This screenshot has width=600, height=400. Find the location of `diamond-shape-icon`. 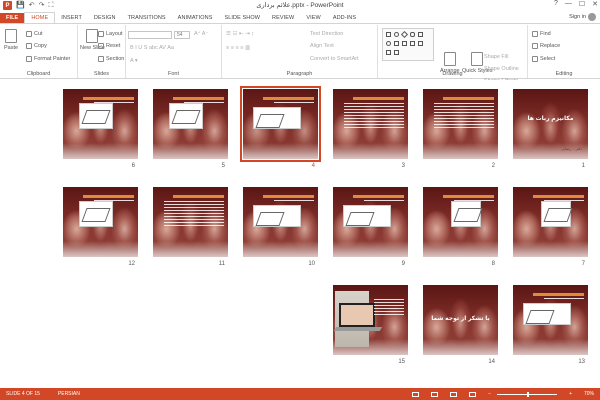

diamond-shape-icon is located at coordinates (404, 34).